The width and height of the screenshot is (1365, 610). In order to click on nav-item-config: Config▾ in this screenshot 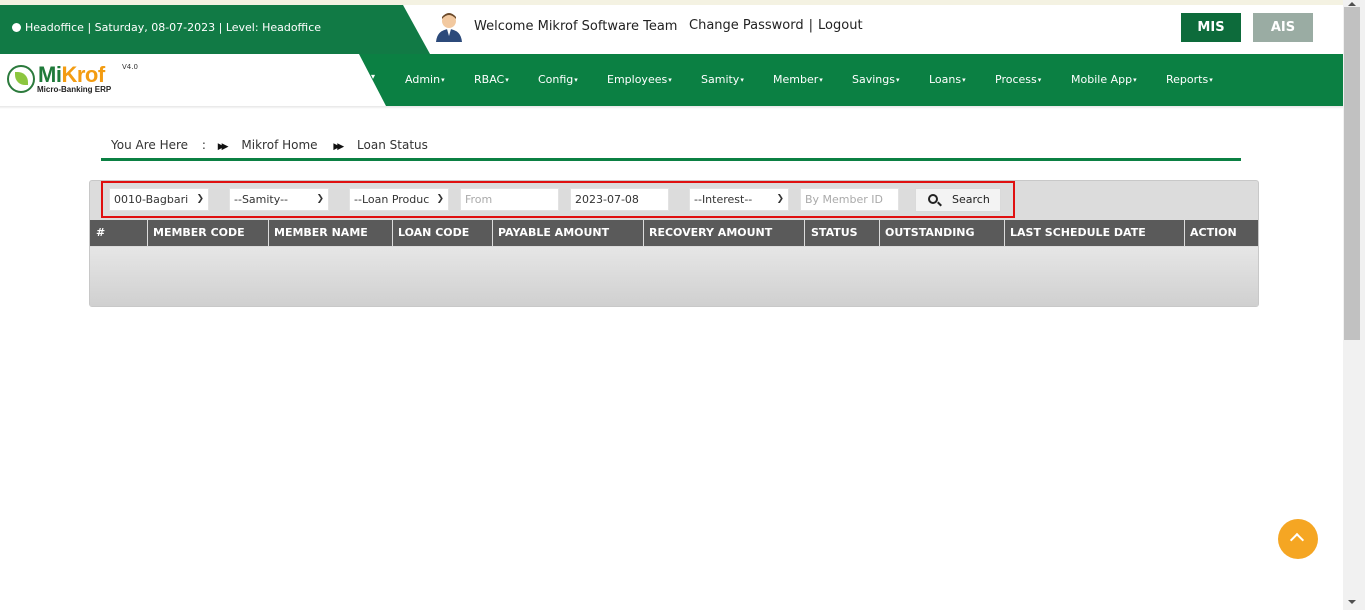, I will do `click(558, 79)`.